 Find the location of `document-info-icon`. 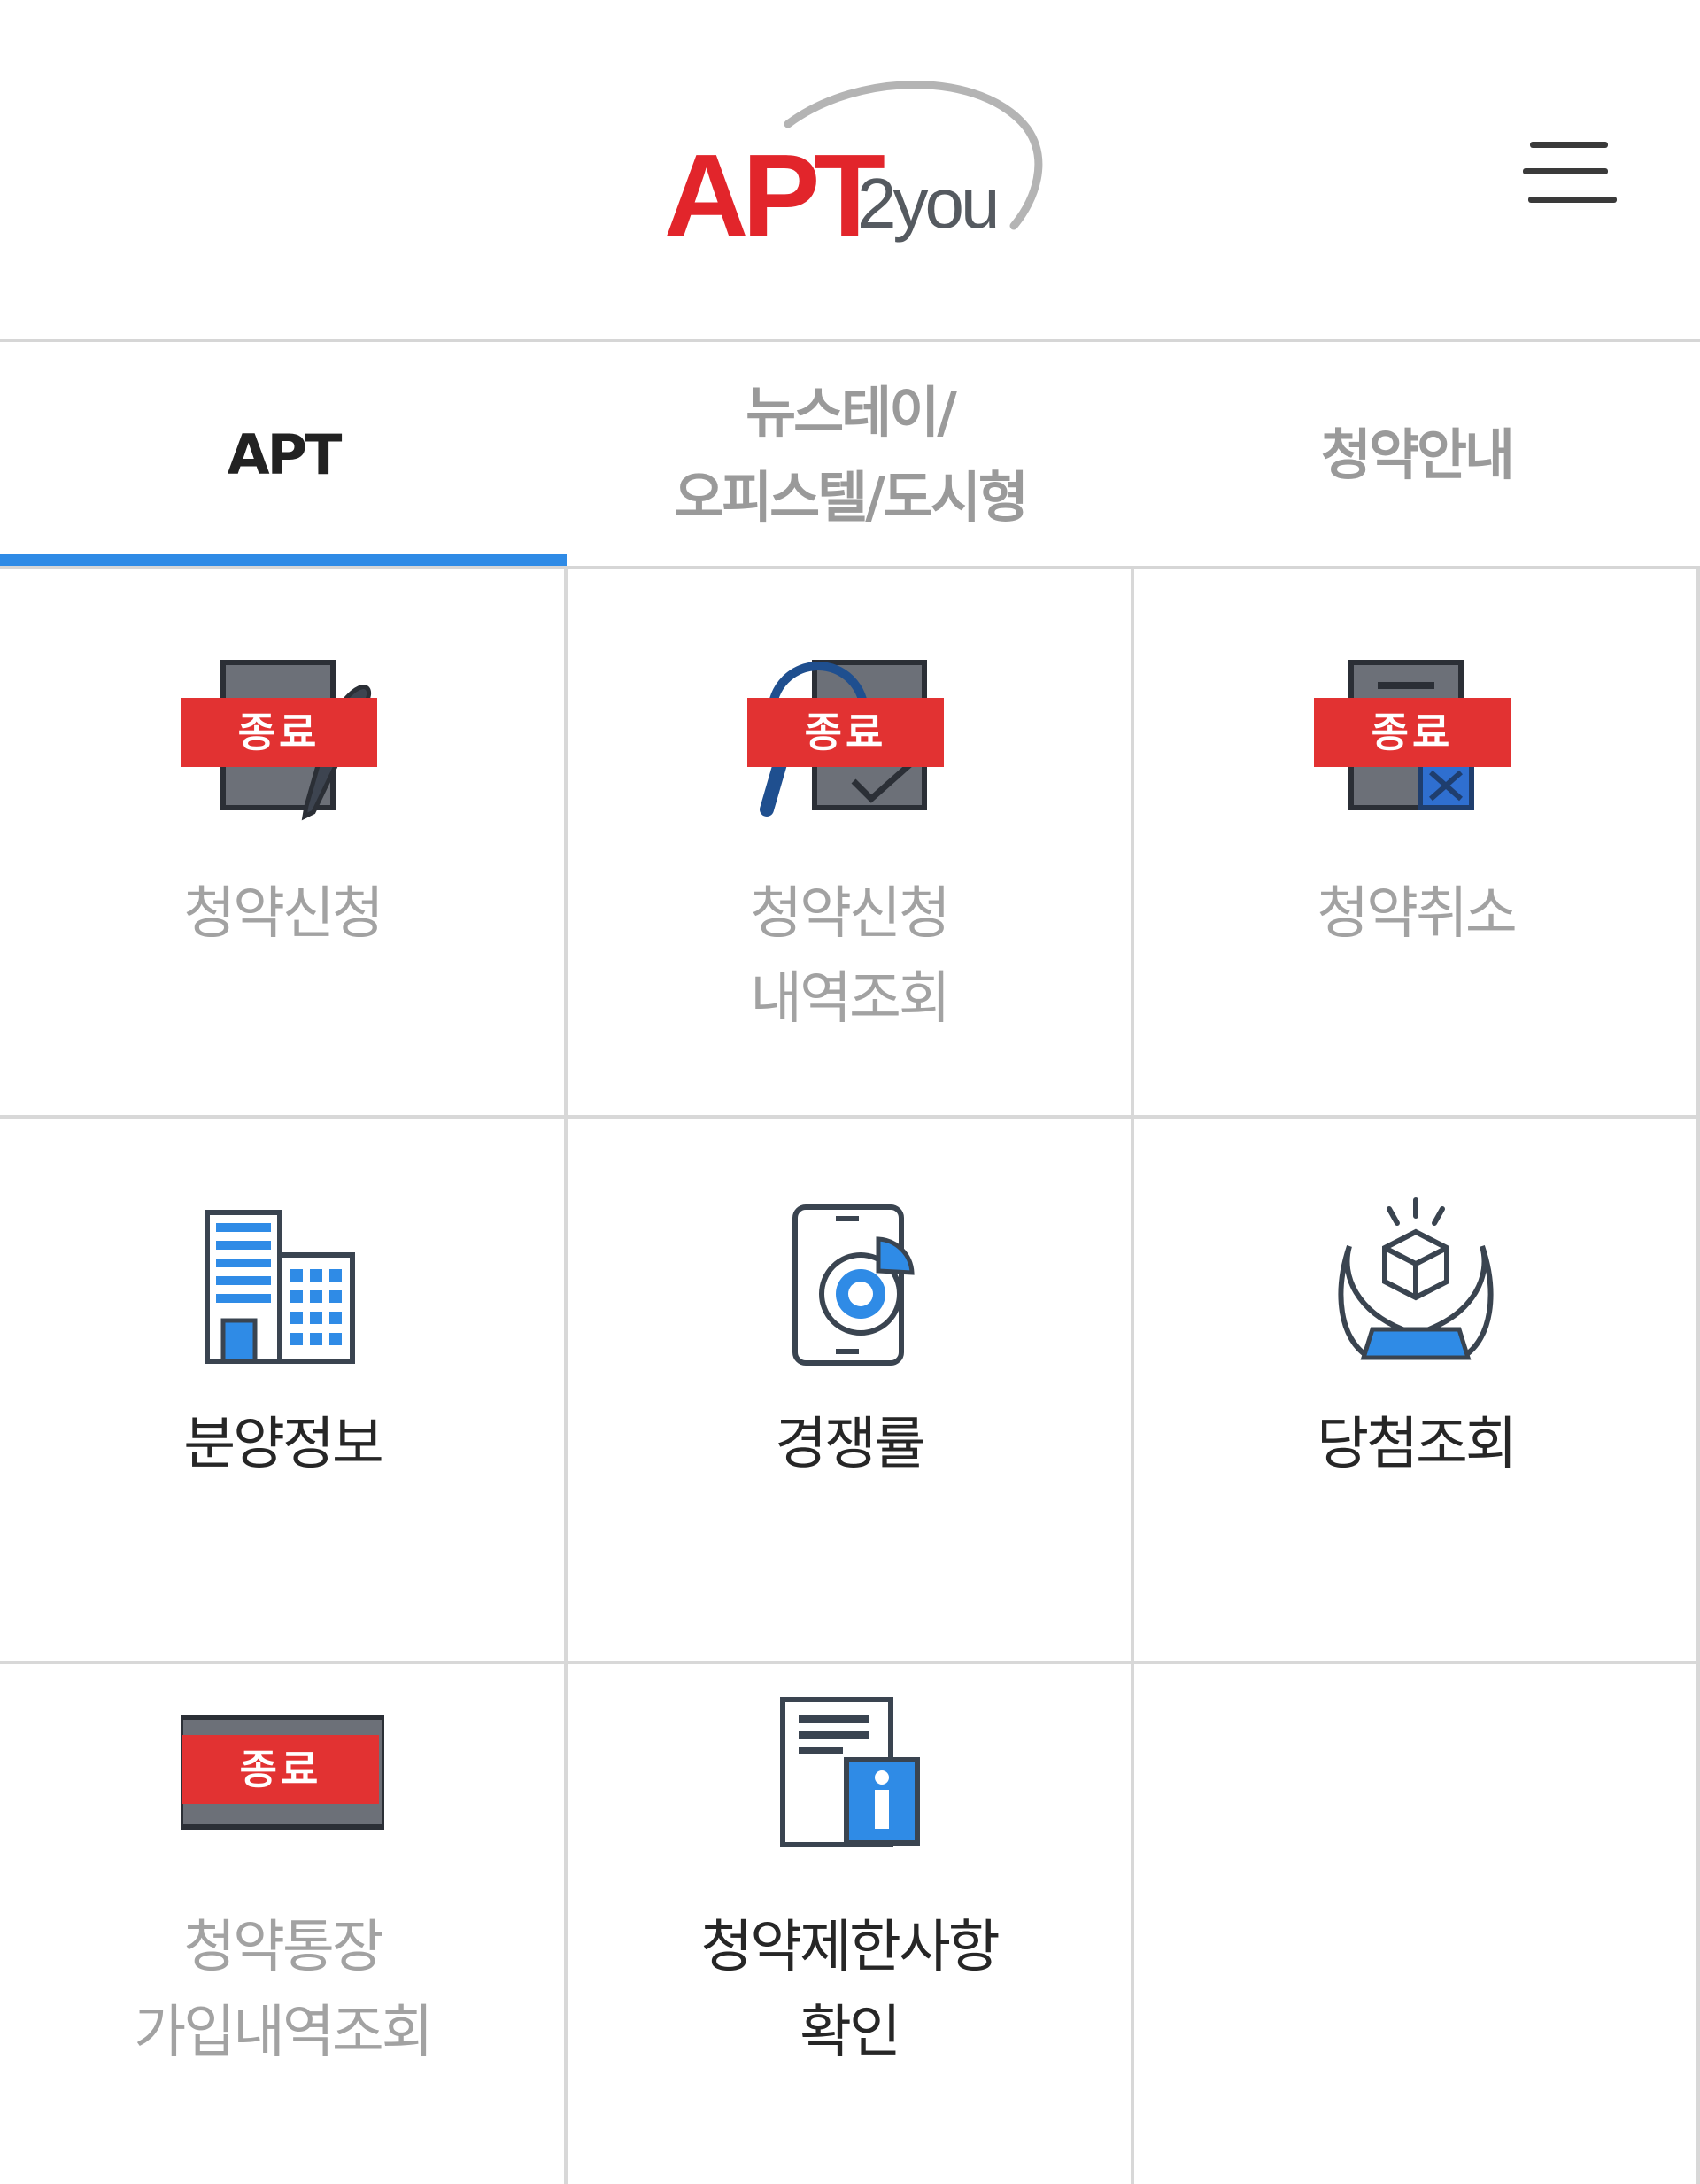

document-info-icon is located at coordinates (850, 1772).